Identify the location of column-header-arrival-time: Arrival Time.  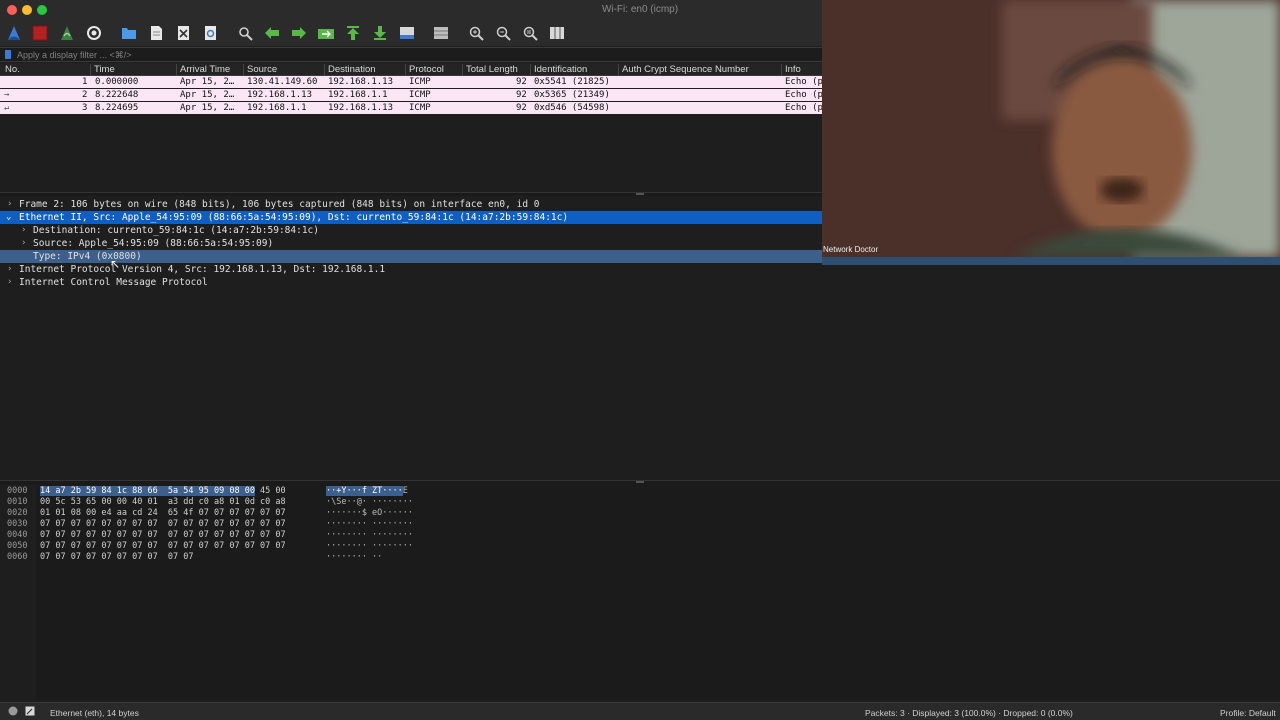
(203, 70).